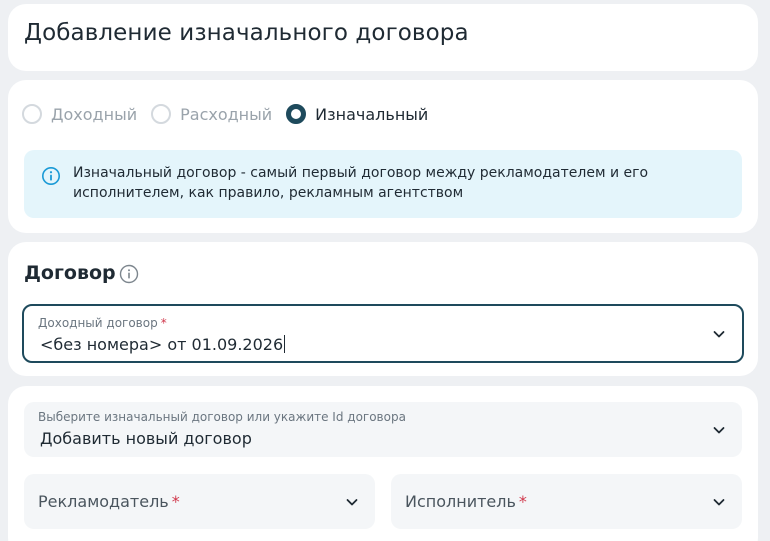 The width and height of the screenshot is (770, 541). I want to click on info-icon, so click(51, 176).